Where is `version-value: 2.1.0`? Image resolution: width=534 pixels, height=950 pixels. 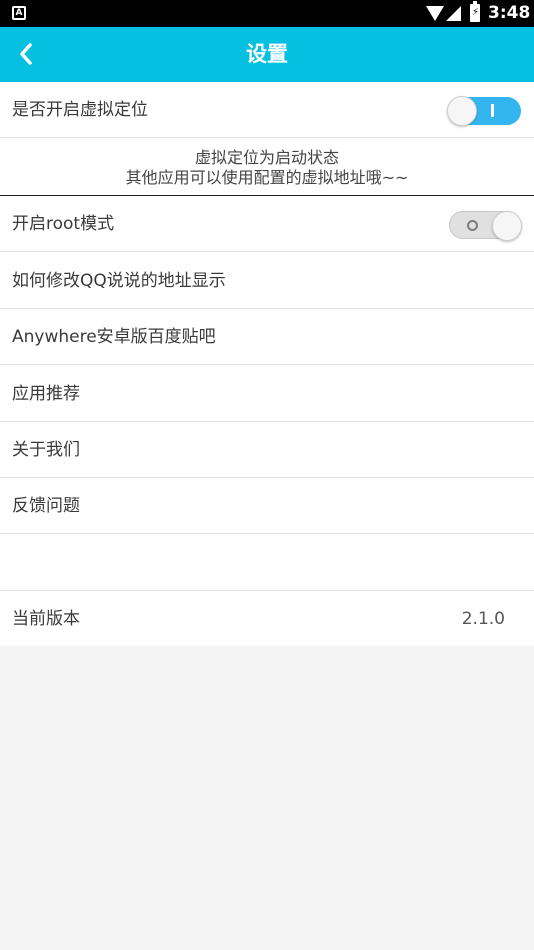
version-value: 2.1.0 is located at coordinates (483, 619).